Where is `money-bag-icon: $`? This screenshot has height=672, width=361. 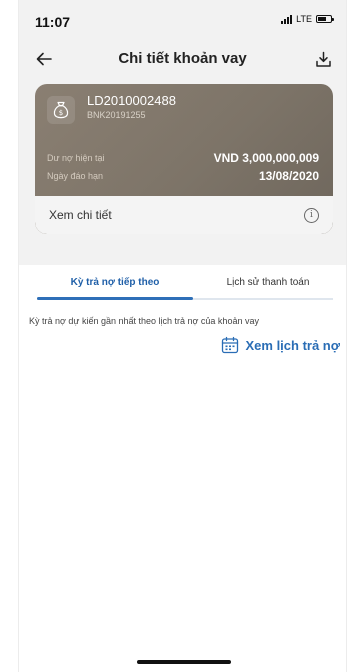 money-bag-icon: $ is located at coordinates (61, 110).